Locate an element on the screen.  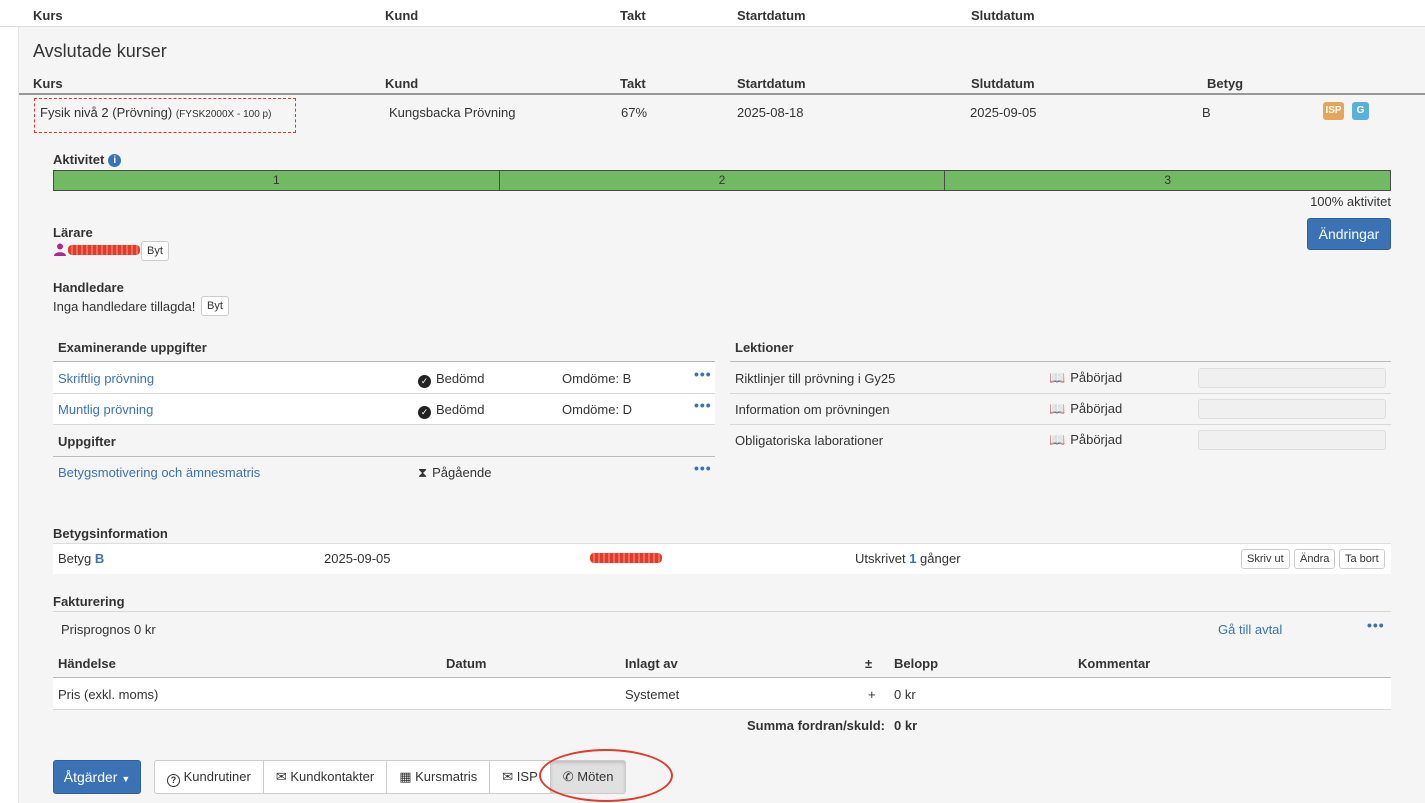
exam-task-link: Muntlig prövning is located at coordinates (105, 409).